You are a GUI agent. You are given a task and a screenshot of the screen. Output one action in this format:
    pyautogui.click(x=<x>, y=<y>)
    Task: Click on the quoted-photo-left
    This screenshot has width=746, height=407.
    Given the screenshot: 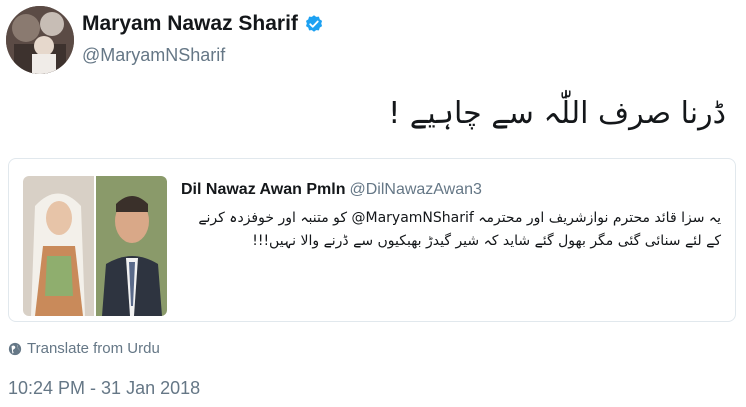 What is the action you would take?
    pyautogui.click(x=58, y=246)
    